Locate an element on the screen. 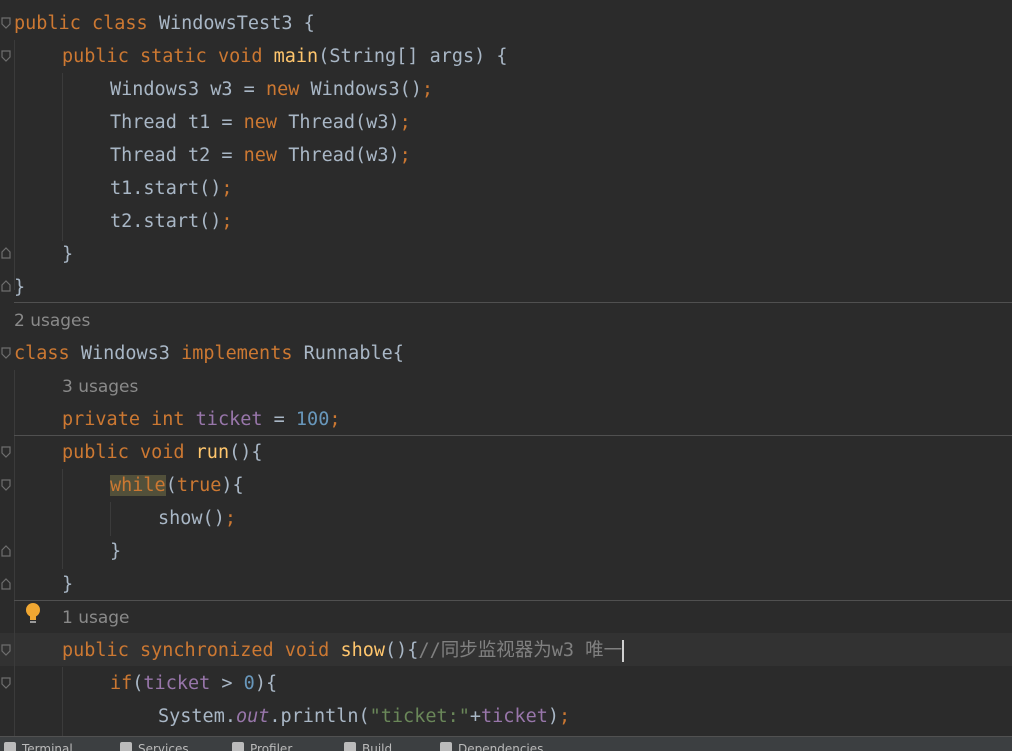 Image resolution: width=1012 pixels, height=751 pixels. field-name: ticket is located at coordinates (514, 716).